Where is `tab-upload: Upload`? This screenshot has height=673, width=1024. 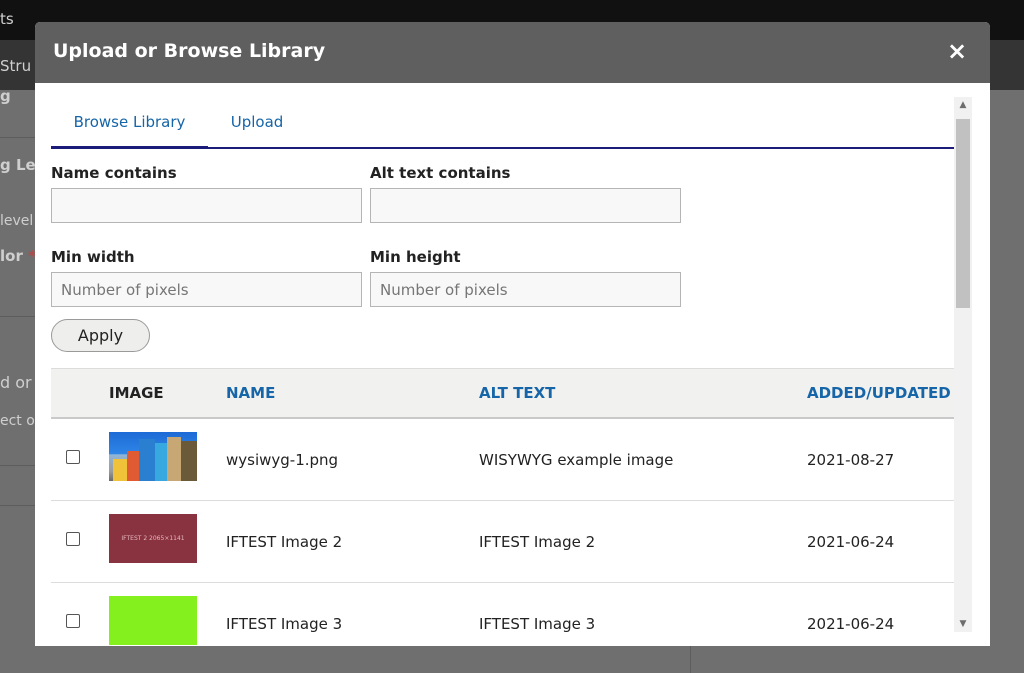 tab-upload: Upload is located at coordinates (257, 123).